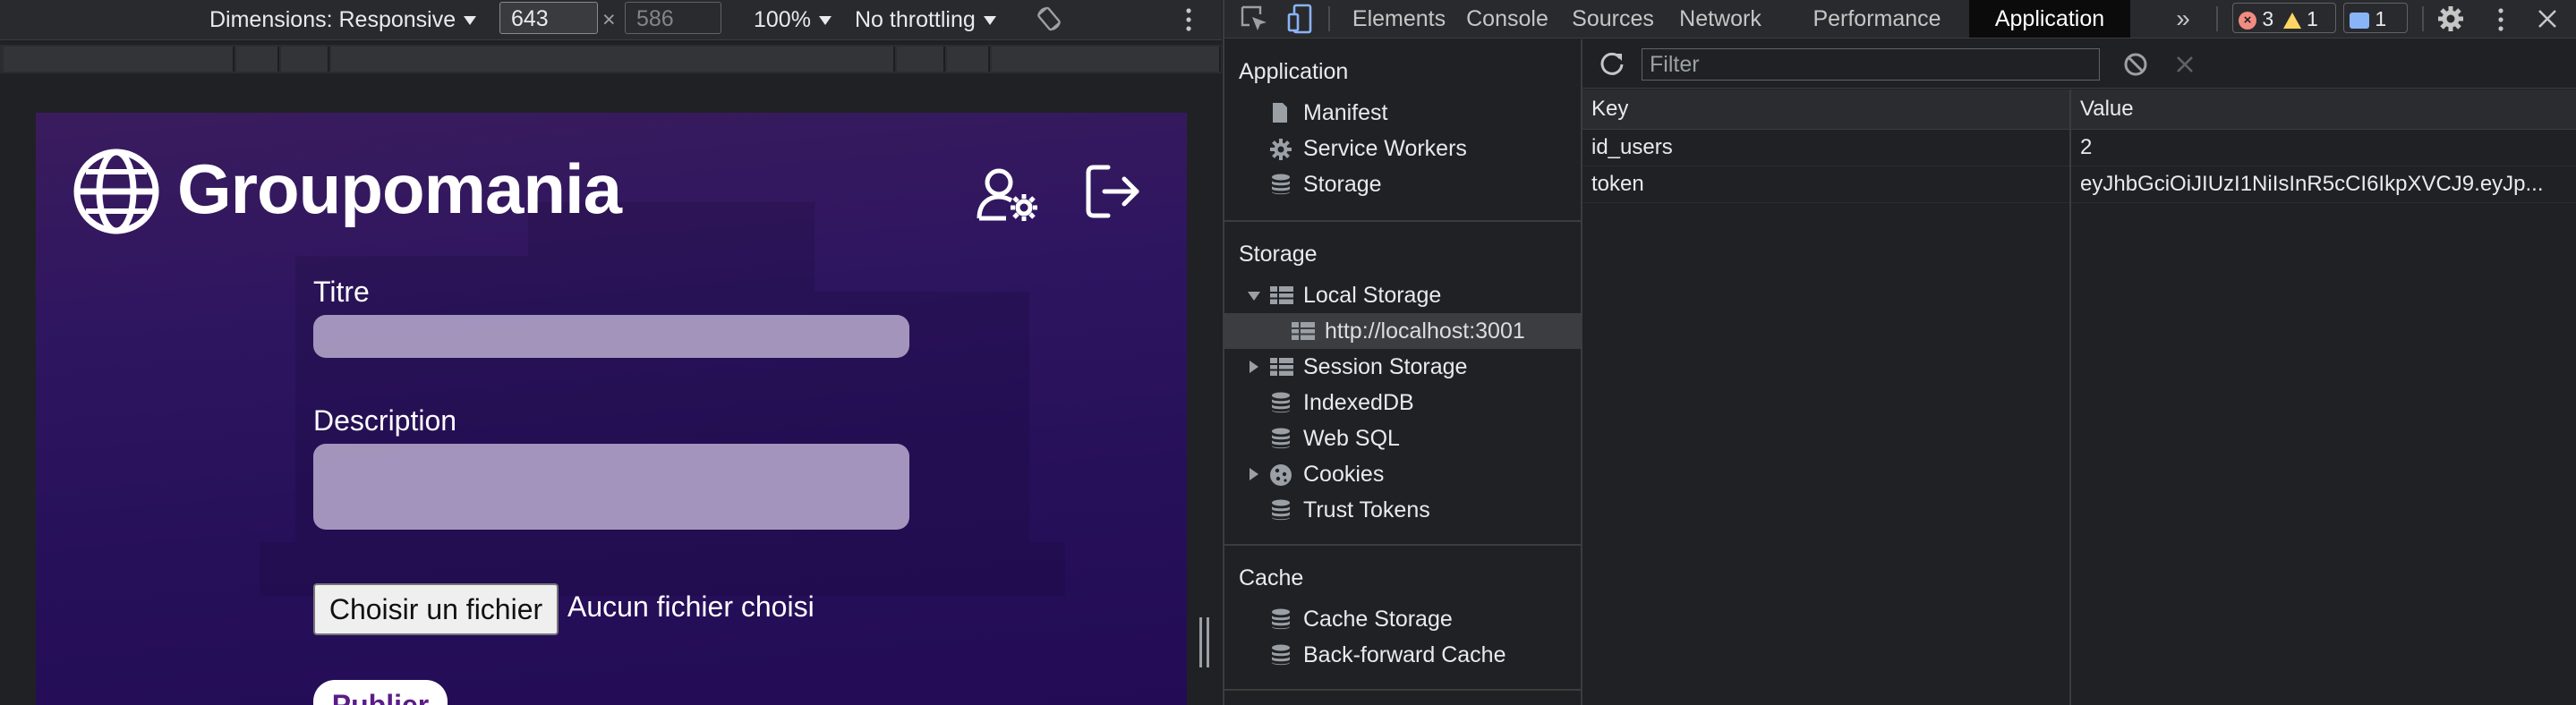  Describe the element at coordinates (1507, 19) in the screenshot. I see `tab-console: Console` at that location.